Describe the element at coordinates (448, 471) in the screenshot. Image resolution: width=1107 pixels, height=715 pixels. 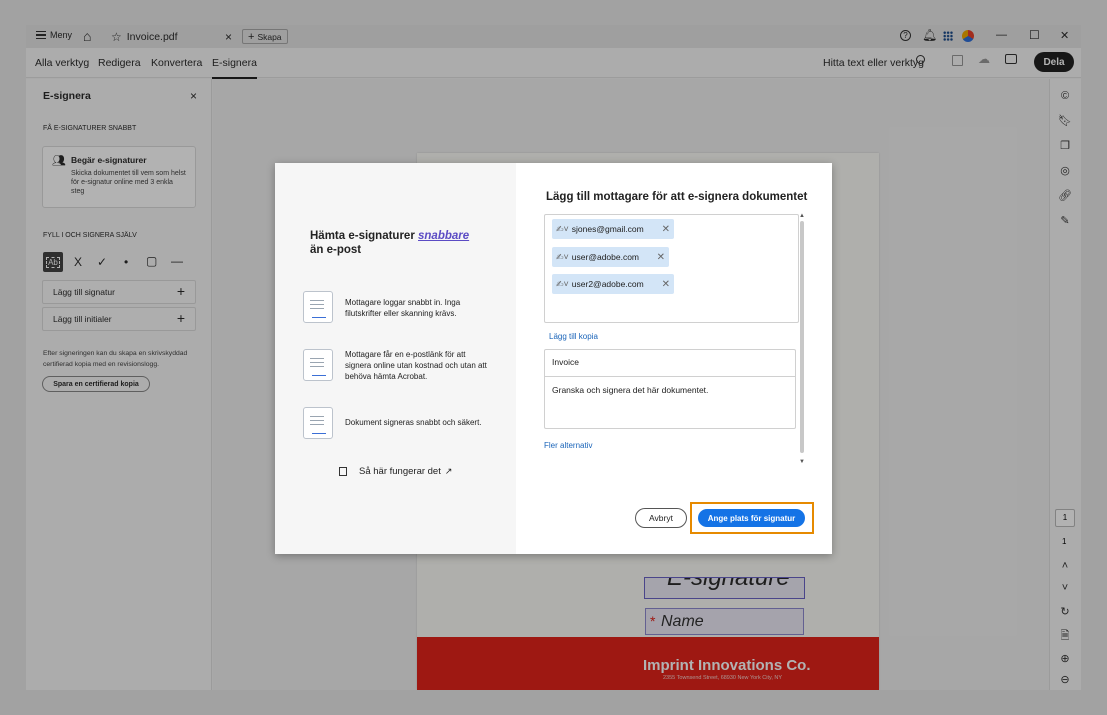
I see `external-link-icon: ↗` at that location.